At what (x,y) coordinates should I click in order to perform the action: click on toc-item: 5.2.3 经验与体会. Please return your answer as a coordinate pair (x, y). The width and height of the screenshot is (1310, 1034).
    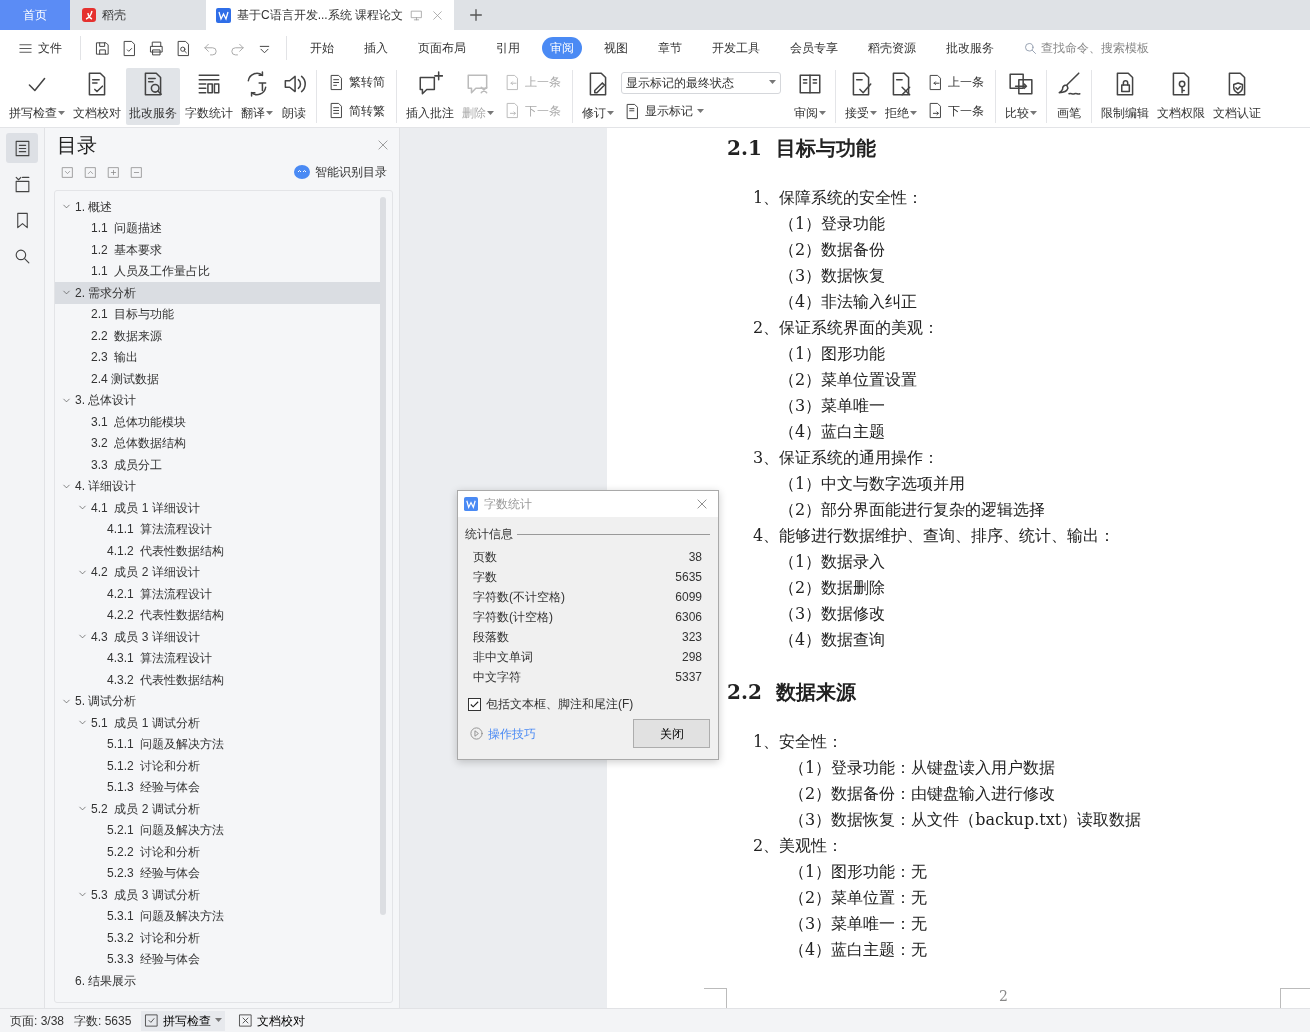
    Looking at the image, I should click on (217, 873).